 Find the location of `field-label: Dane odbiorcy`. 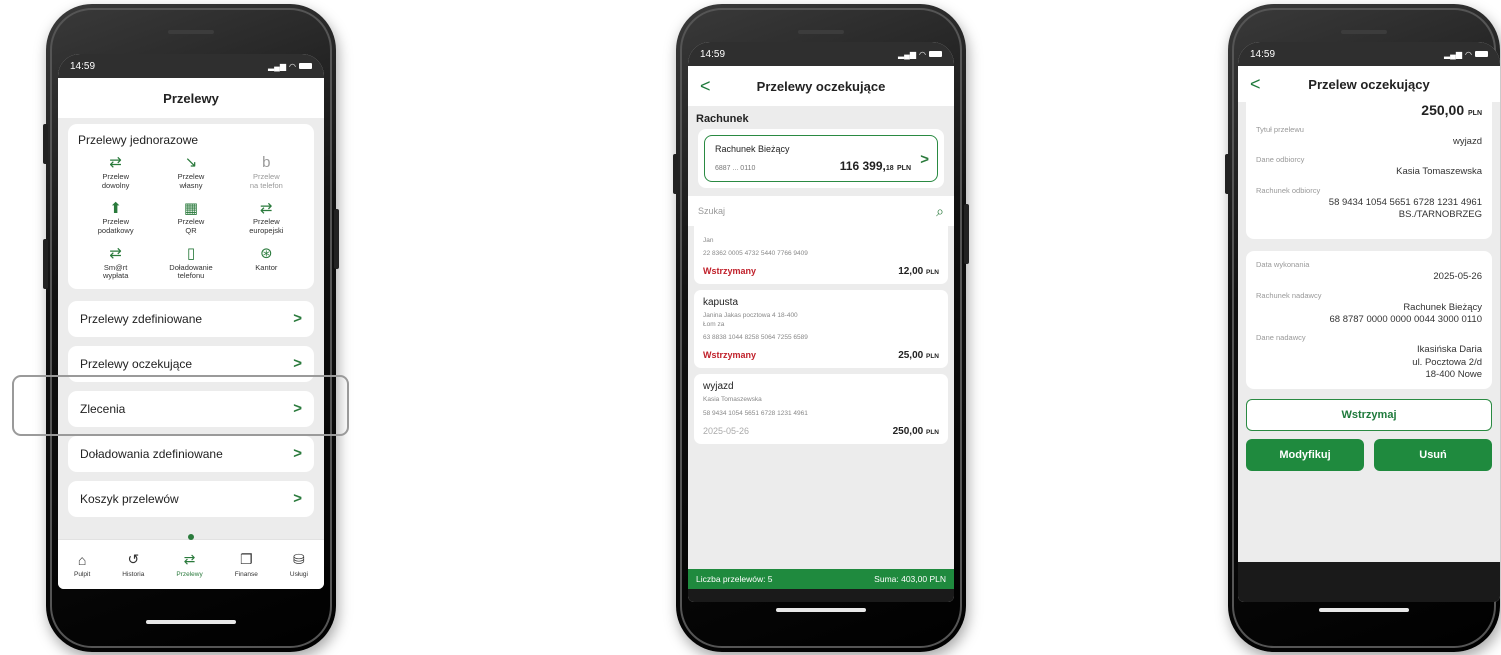

field-label: Dane odbiorcy is located at coordinates (1280, 160).